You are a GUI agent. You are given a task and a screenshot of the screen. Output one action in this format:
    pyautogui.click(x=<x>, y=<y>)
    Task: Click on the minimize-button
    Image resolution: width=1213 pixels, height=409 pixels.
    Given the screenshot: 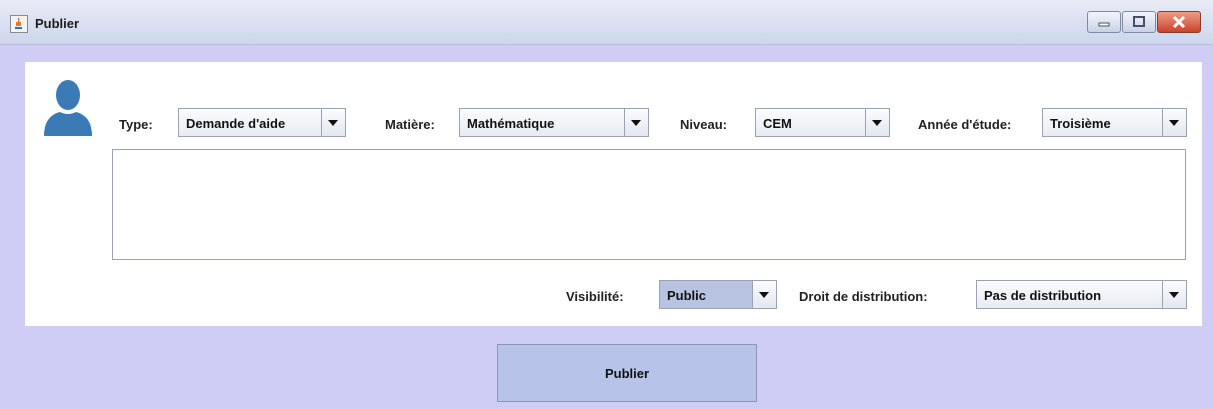 What is the action you would take?
    pyautogui.click(x=1104, y=22)
    